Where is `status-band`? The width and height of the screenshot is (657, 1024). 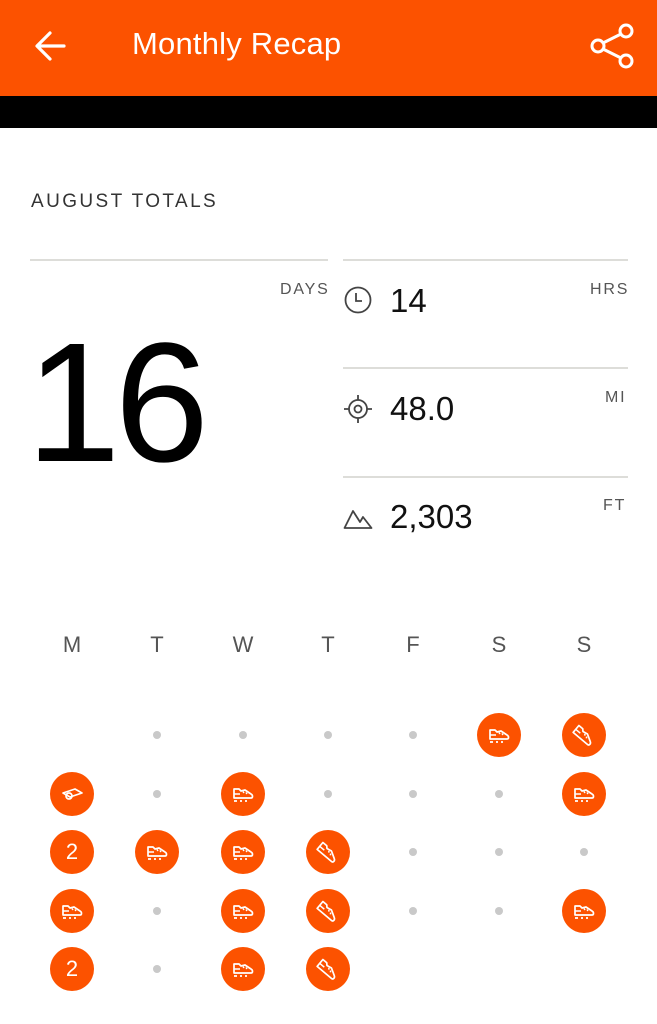 status-band is located at coordinates (328, 112).